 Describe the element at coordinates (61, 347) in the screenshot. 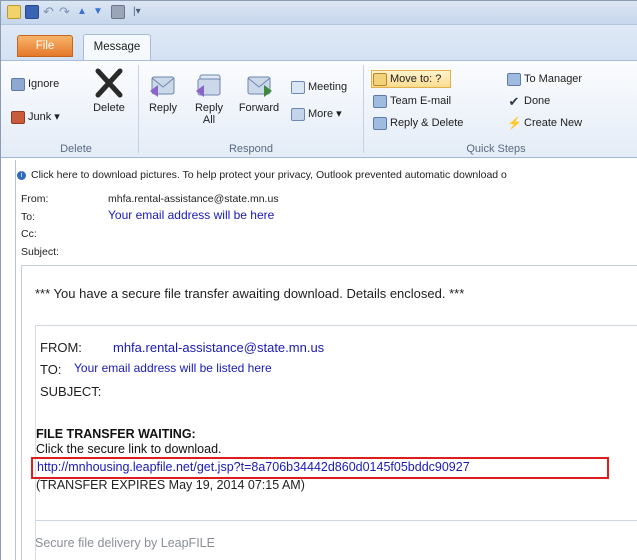

I see `body-from-label: FROM:` at that location.